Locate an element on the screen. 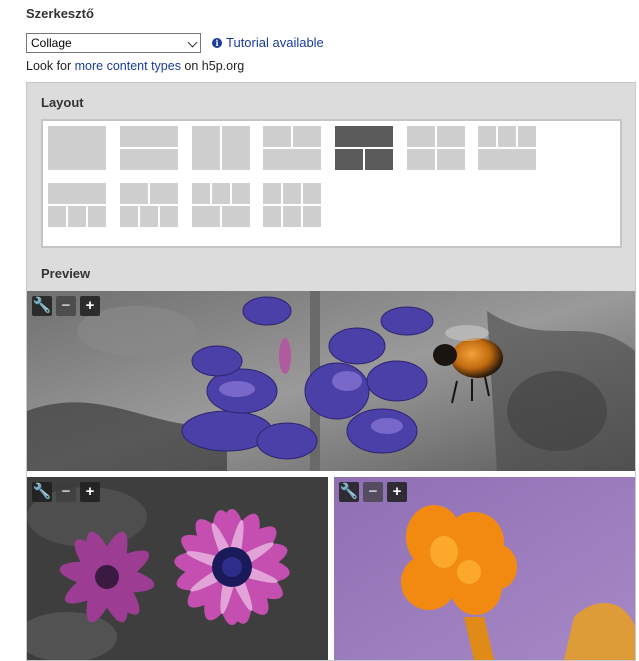  orange-flower-photo is located at coordinates (484, 568).